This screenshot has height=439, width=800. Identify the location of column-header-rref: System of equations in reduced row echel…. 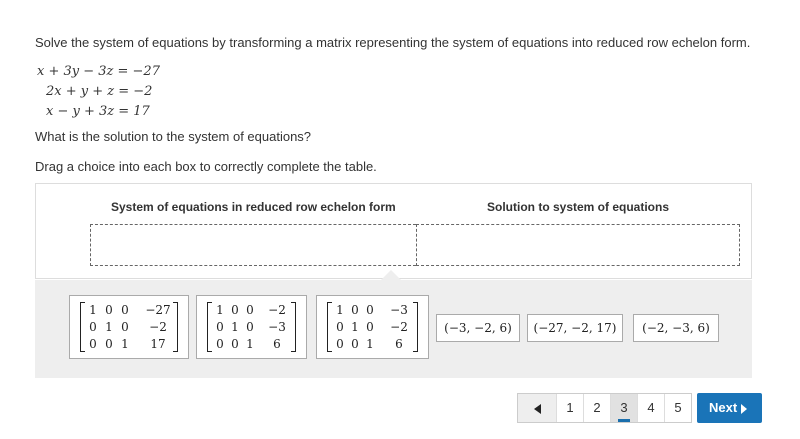
(253, 207).